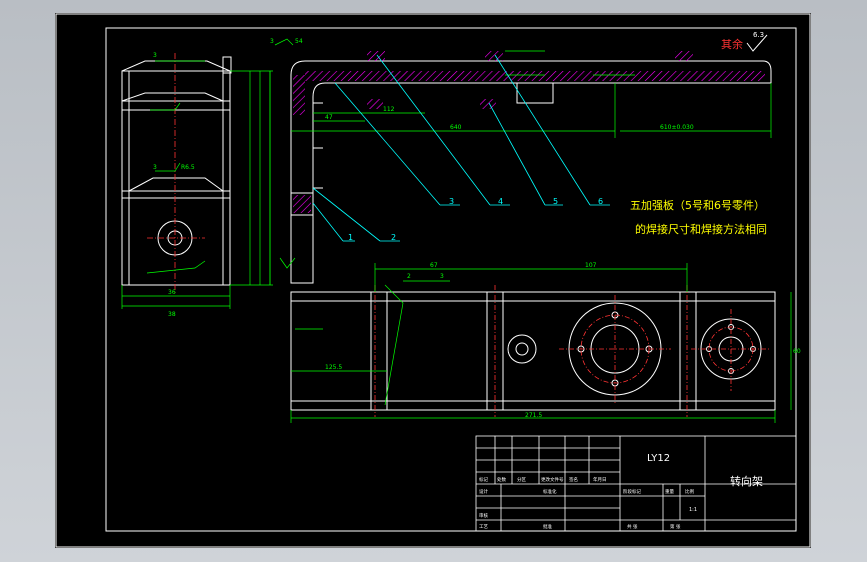 This screenshot has height=562, width=867. What do you see at coordinates (552, 479) in the screenshot?
I see `tb-label-3: 更改文件号` at bounding box center [552, 479].